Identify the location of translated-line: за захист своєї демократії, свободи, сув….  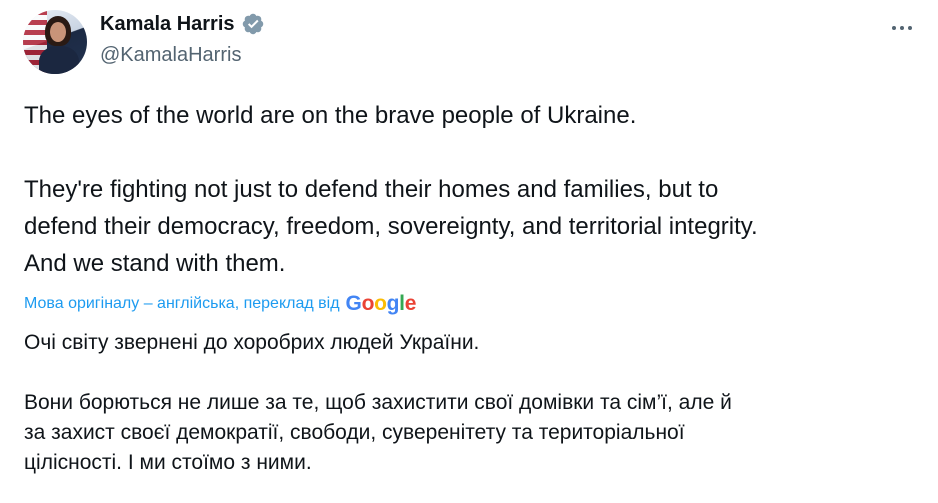
(354, 432).